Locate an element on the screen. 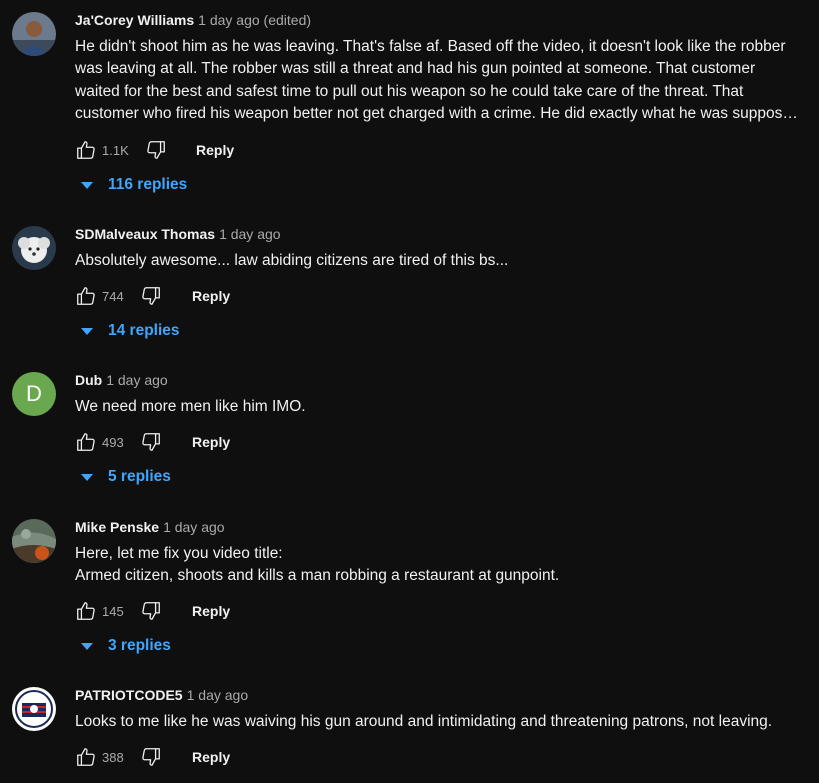  comment-actions: 388 Reply is located at coordinates (275, 758).